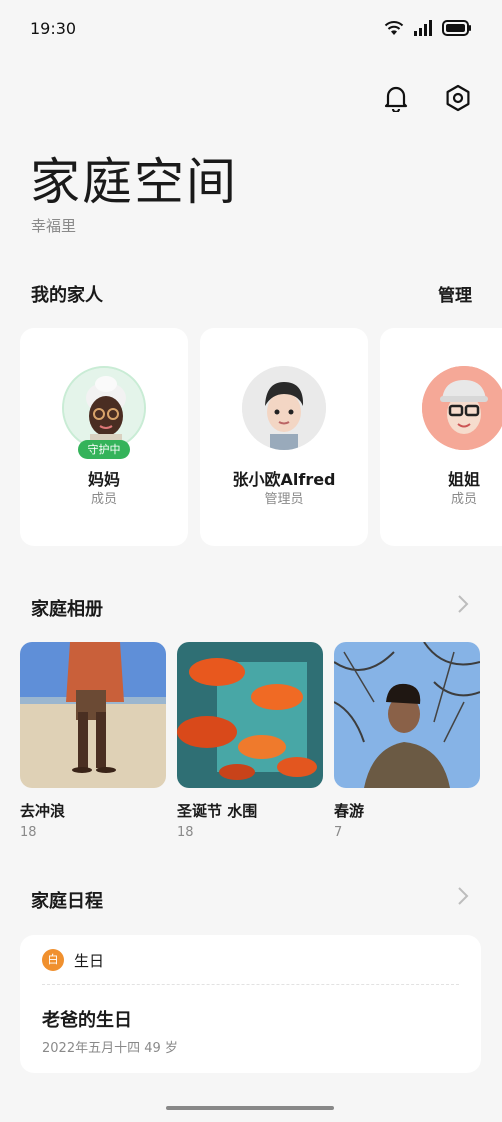 This screenshot has width=502, height=1122. What do you see at coordinates (284, 499) in the screenshot?
I see `member-role: 管理员` at bounding box center [284, 499].